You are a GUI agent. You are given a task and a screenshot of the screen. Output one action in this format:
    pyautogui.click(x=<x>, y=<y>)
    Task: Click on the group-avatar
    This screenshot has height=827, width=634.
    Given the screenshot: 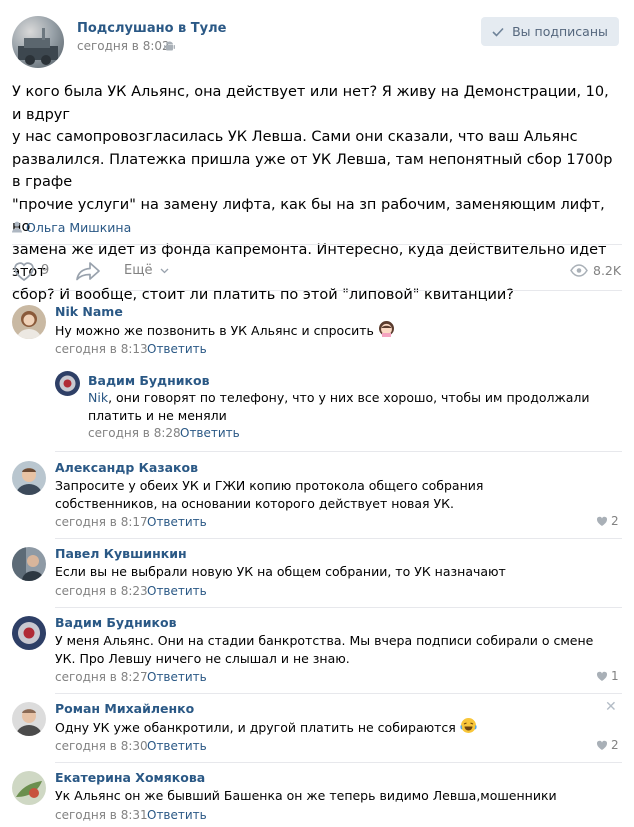 What is the action you would take?
    pyautogui.click(x=38, y=42)
    